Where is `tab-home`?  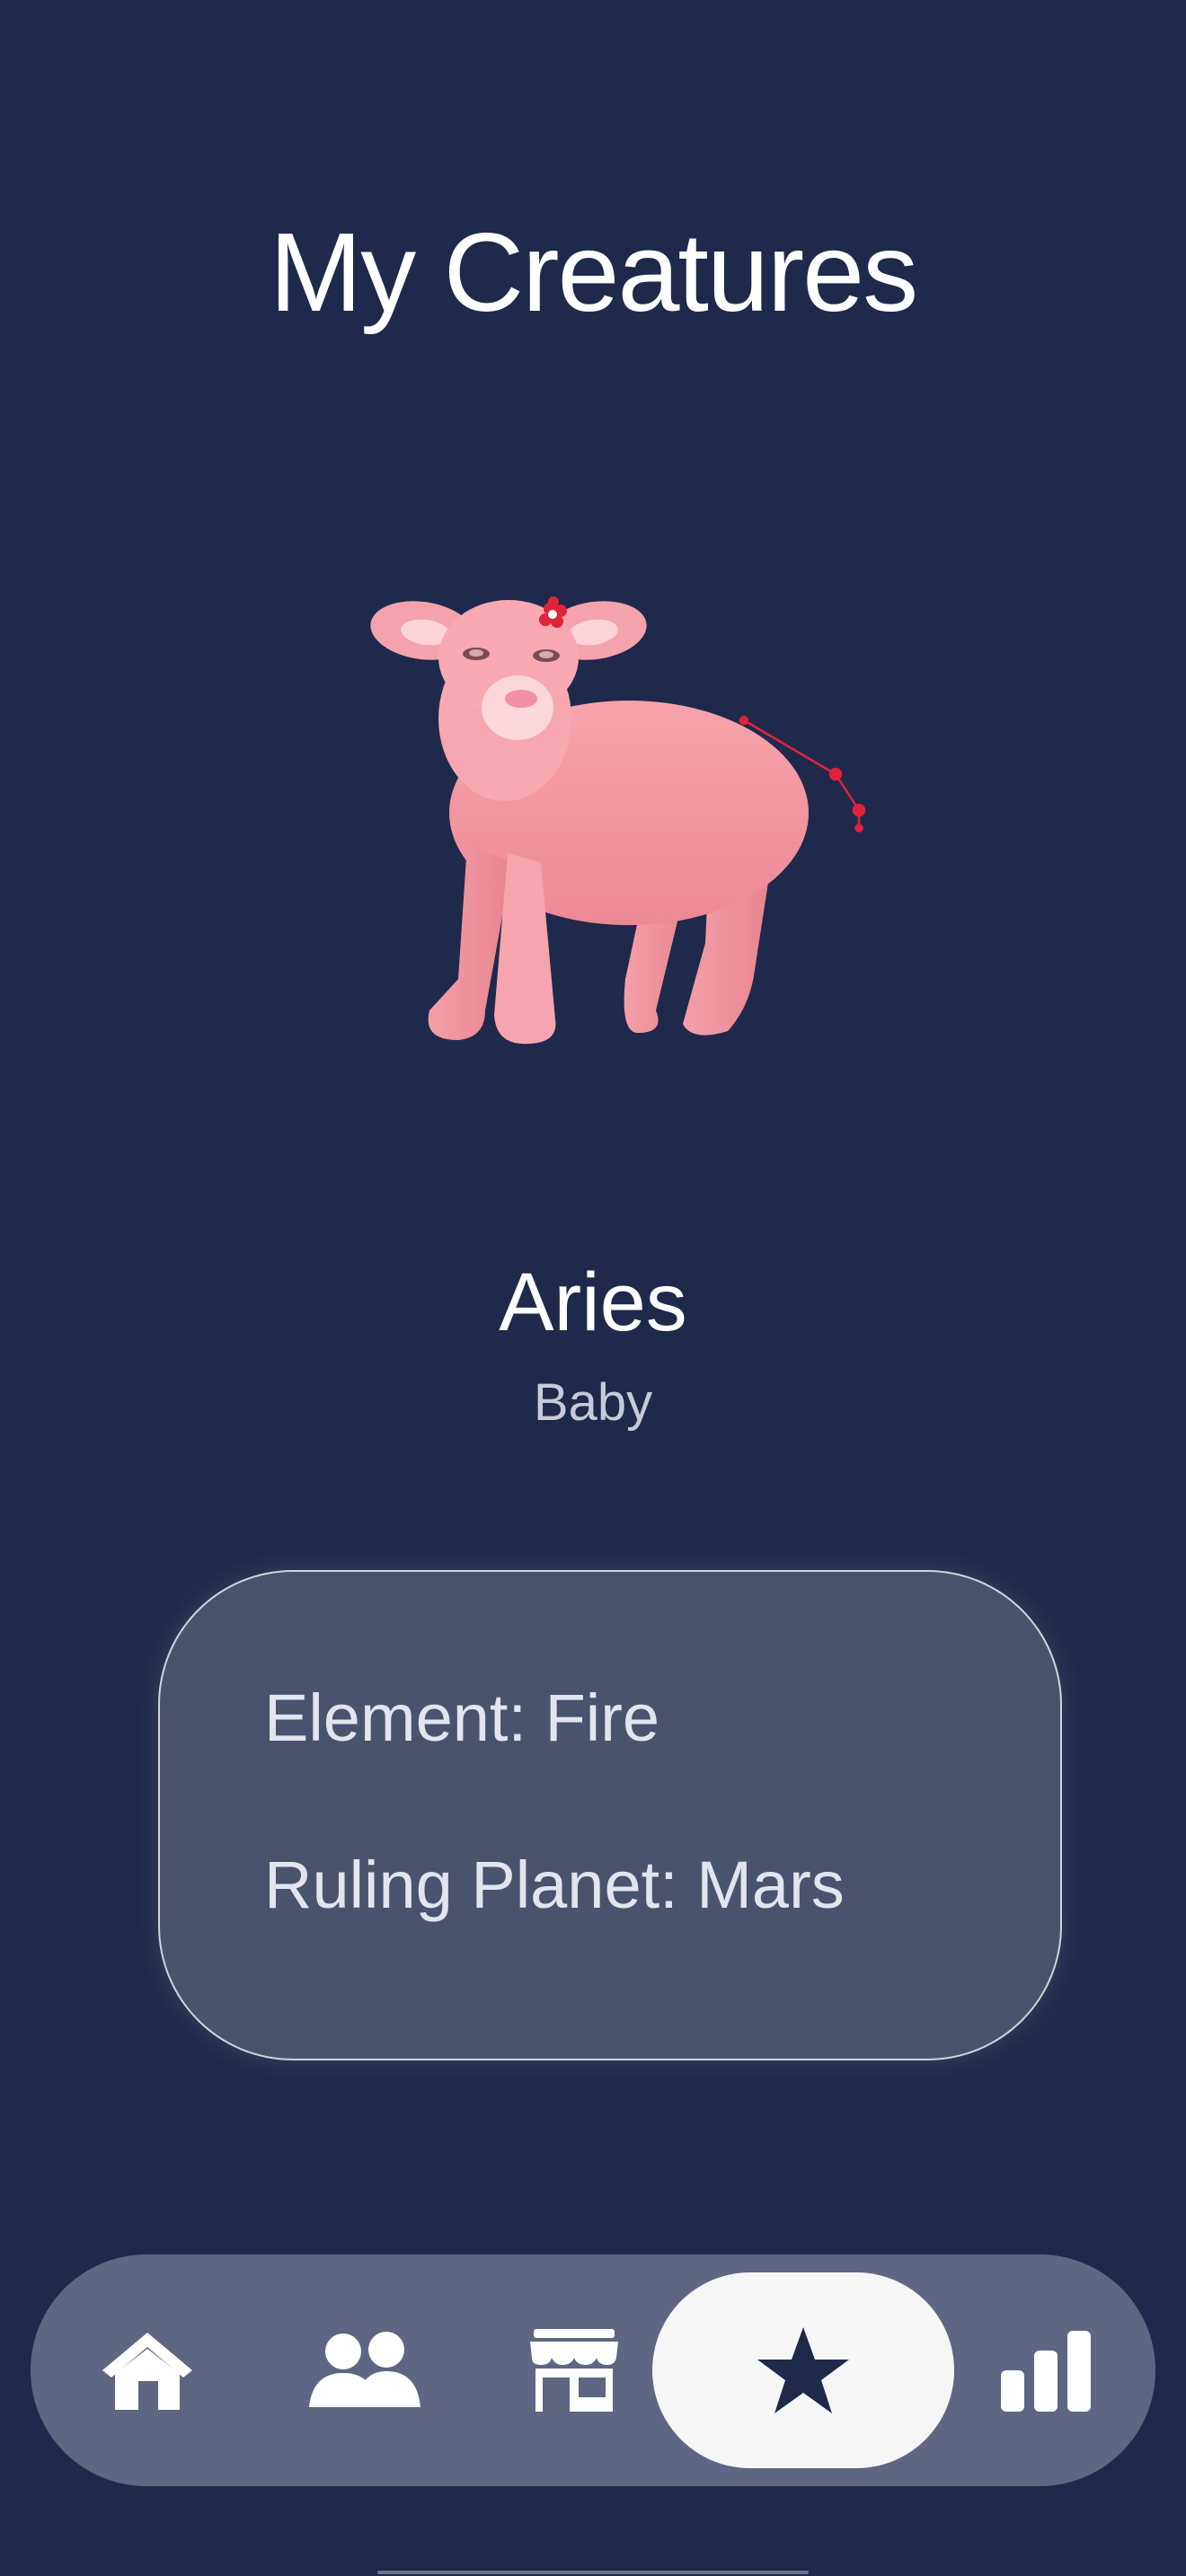 tab-home is located at coordinates (147, 2370).